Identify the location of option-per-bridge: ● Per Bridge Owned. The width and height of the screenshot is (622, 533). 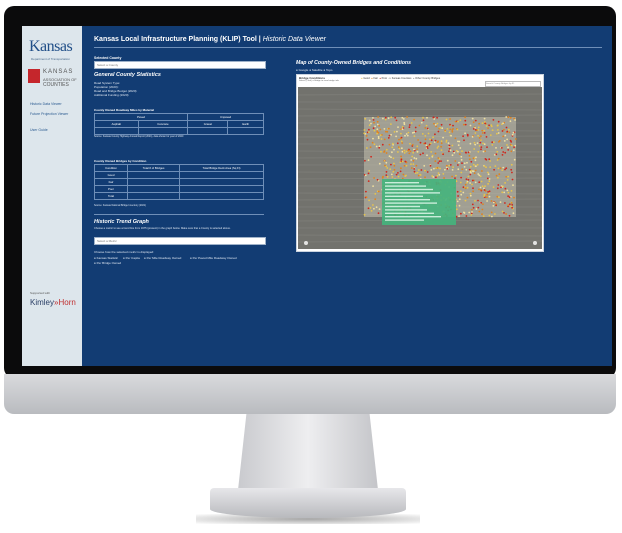
(107, 263).